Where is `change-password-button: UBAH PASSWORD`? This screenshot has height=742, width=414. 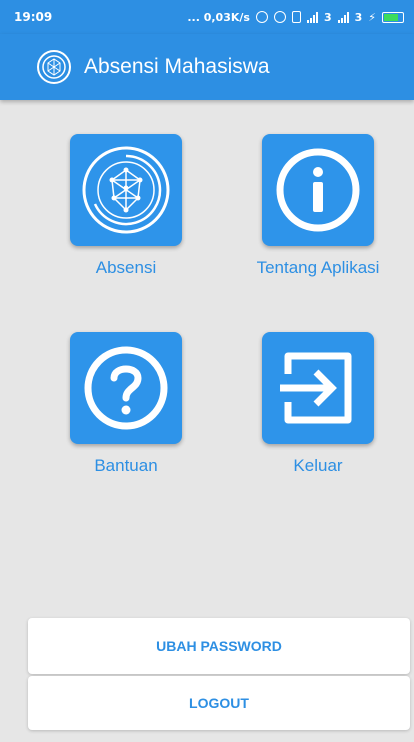 change-password-button: UBAH PASSWORD is located at coordinates (219, 646).